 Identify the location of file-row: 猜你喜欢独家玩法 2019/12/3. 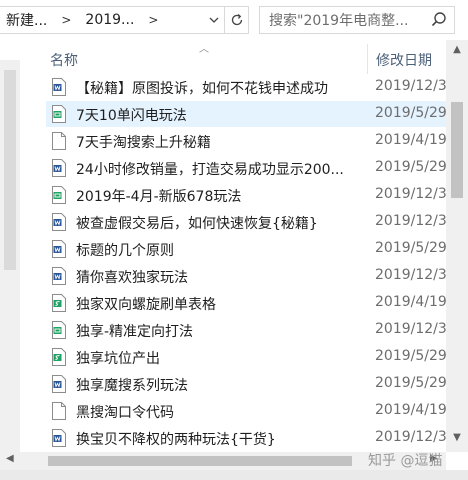
(246, 276).